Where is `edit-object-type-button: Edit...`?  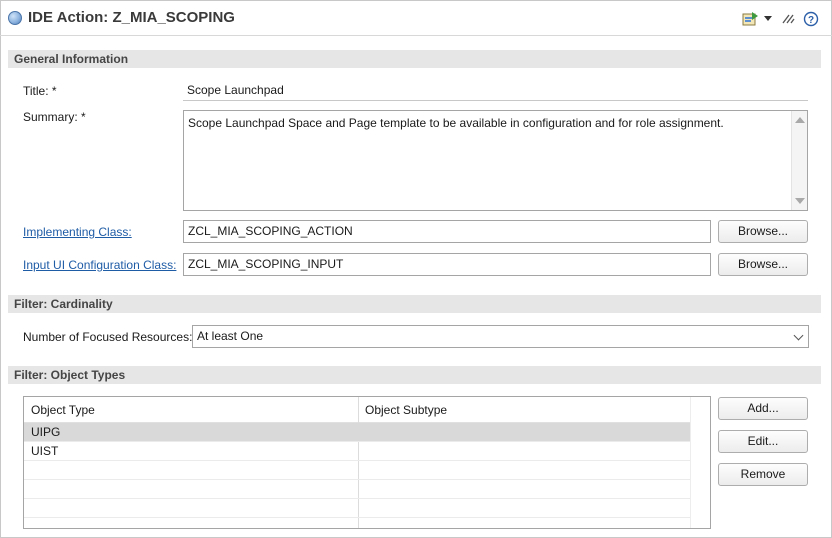
edit-object-type-button: Edit... is located at coordinates (763, 441).